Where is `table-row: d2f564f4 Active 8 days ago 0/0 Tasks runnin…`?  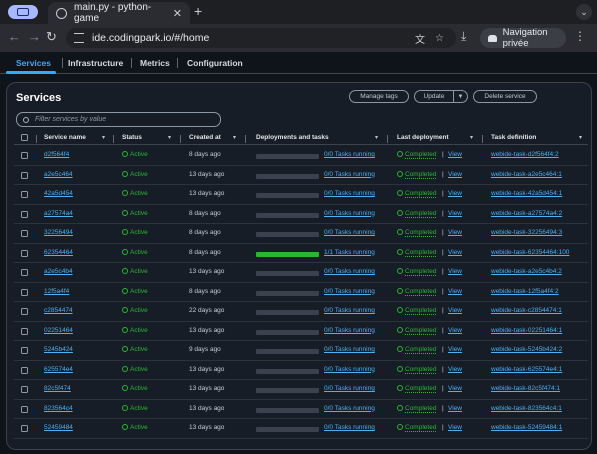 table-row: d2f564f4 Active 8 days ago 0/0 Tasks runnin… is located at coordinates (301, 156).